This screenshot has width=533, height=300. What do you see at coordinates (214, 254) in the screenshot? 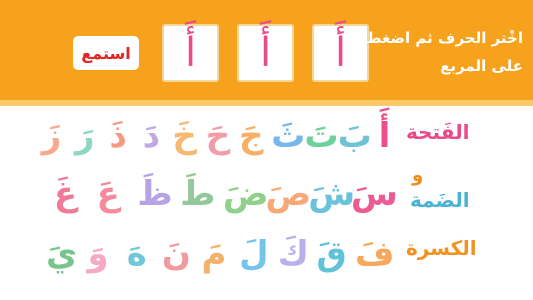
I see `letter-tile: مَ` at bounding box center [214, 254].